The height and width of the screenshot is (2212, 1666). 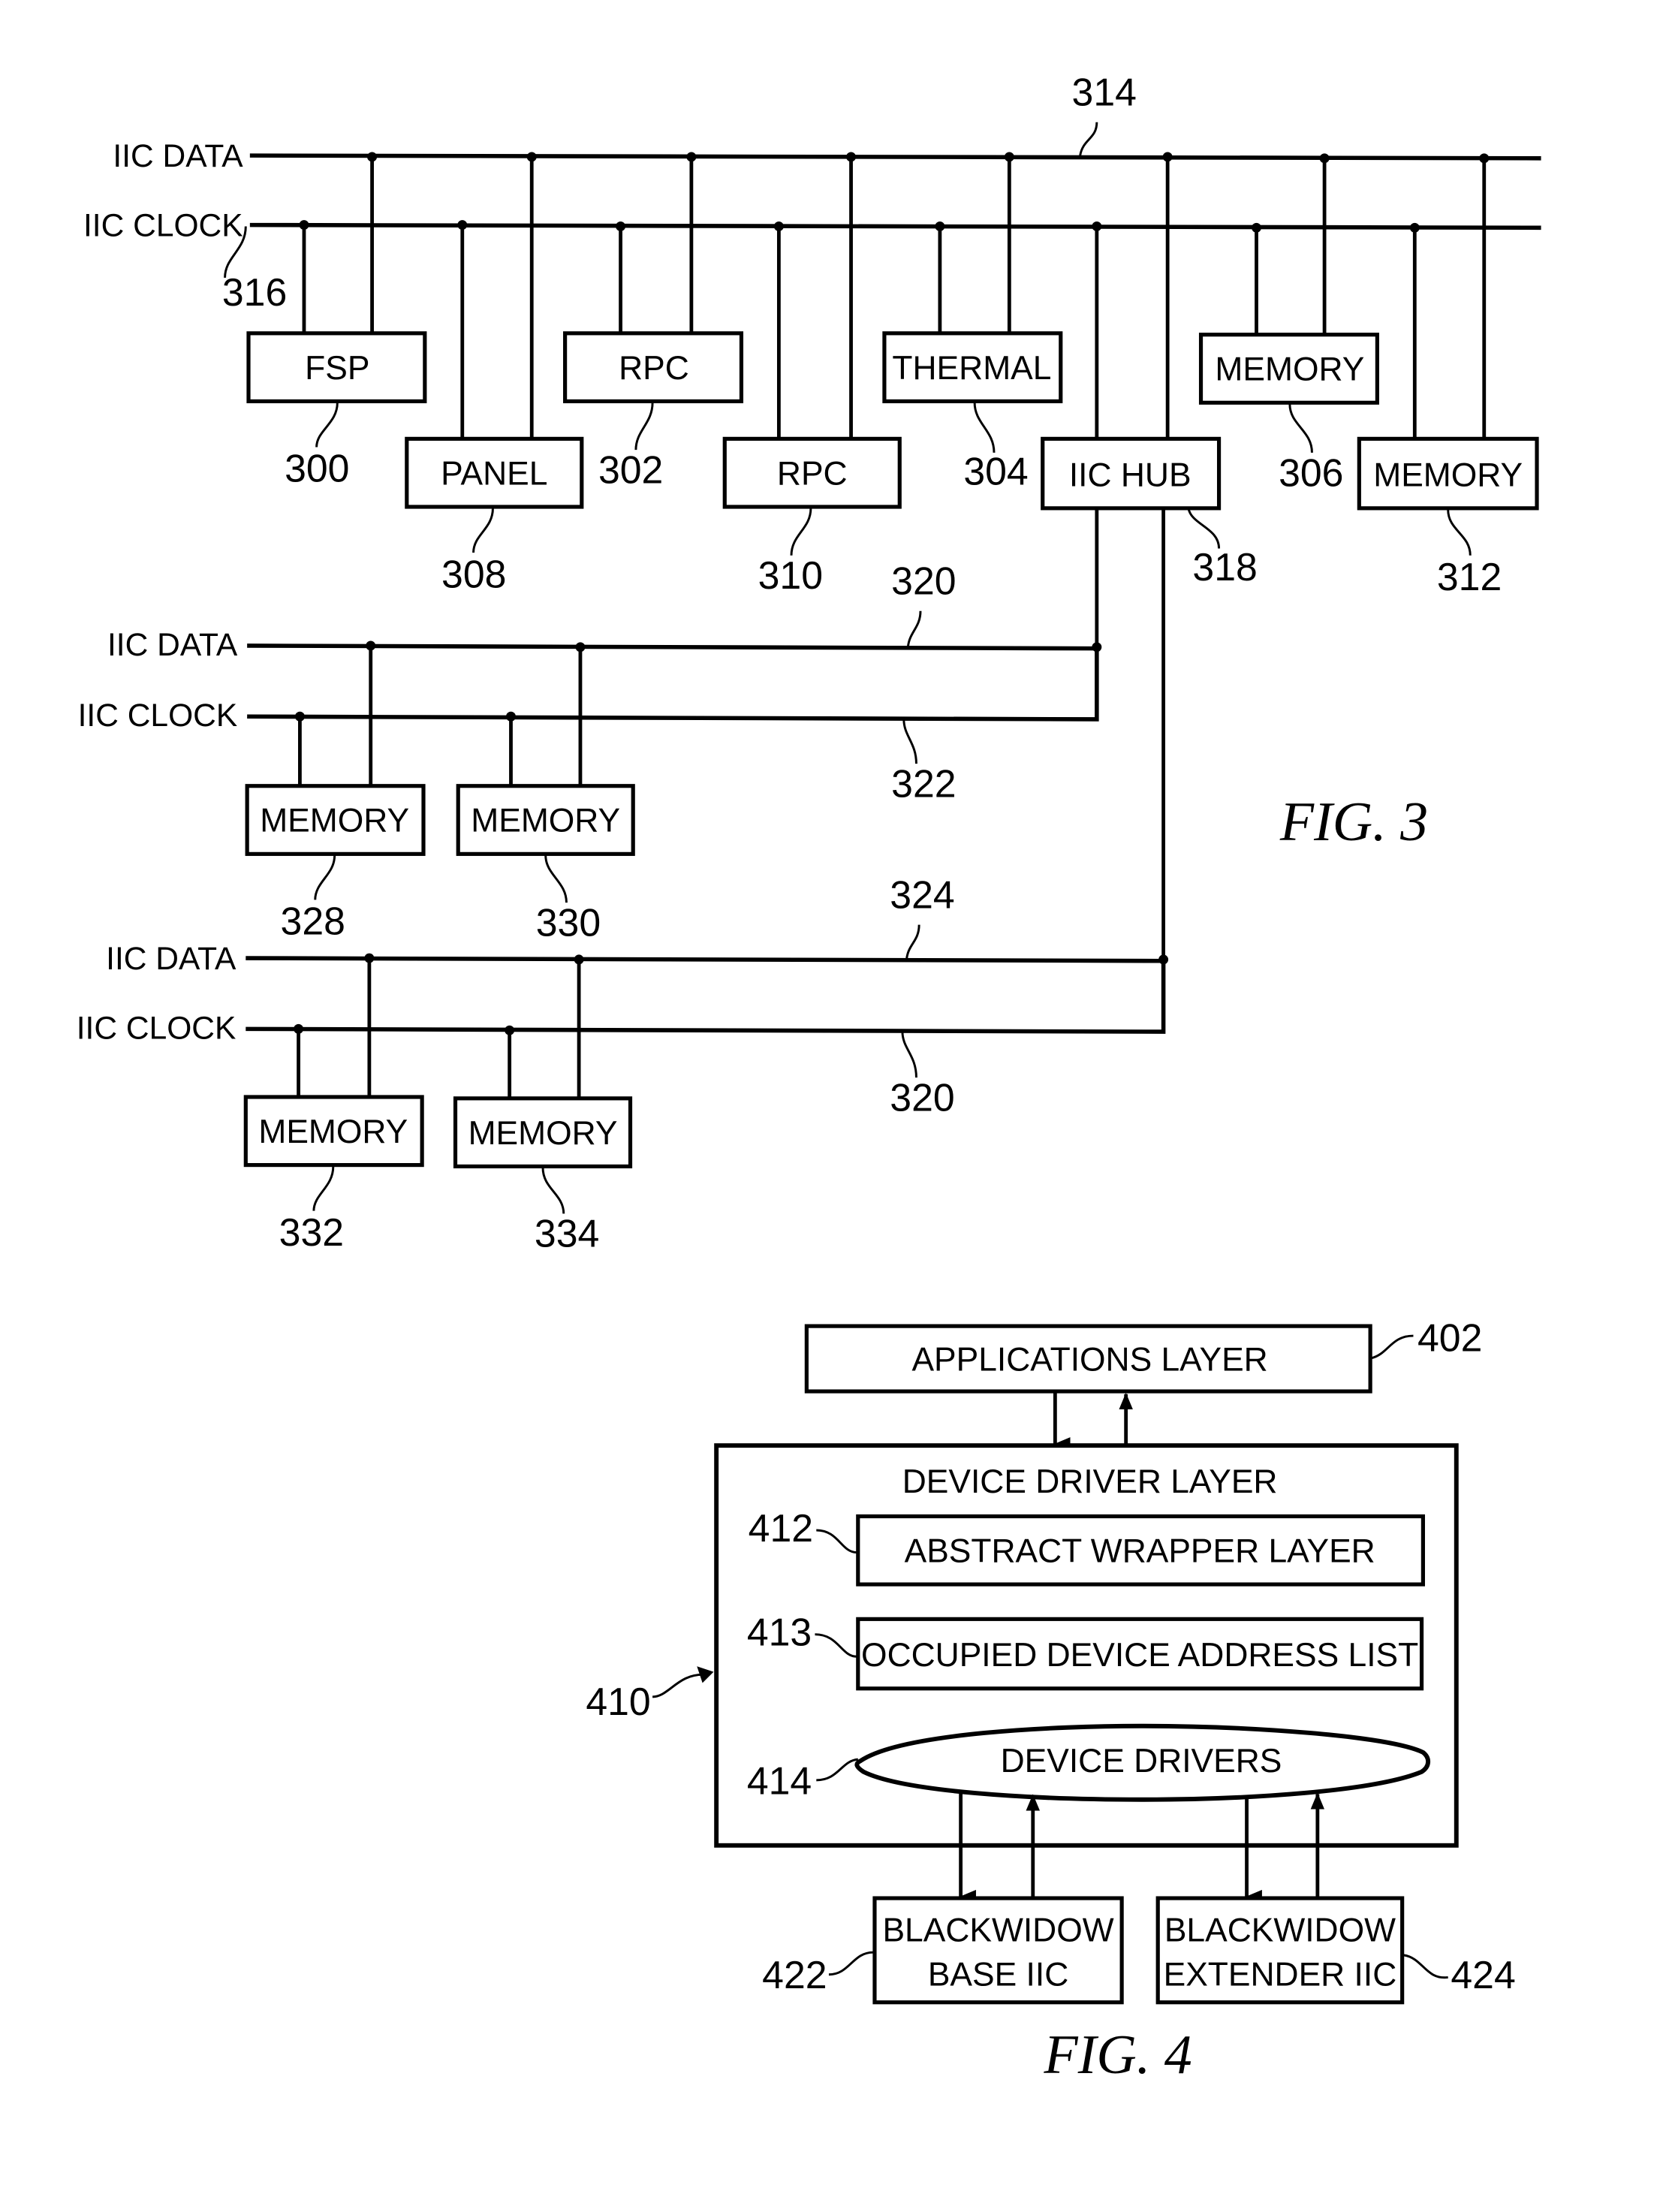 I want to click on device-thermal: THERMAL, so click(x=972, y=367).